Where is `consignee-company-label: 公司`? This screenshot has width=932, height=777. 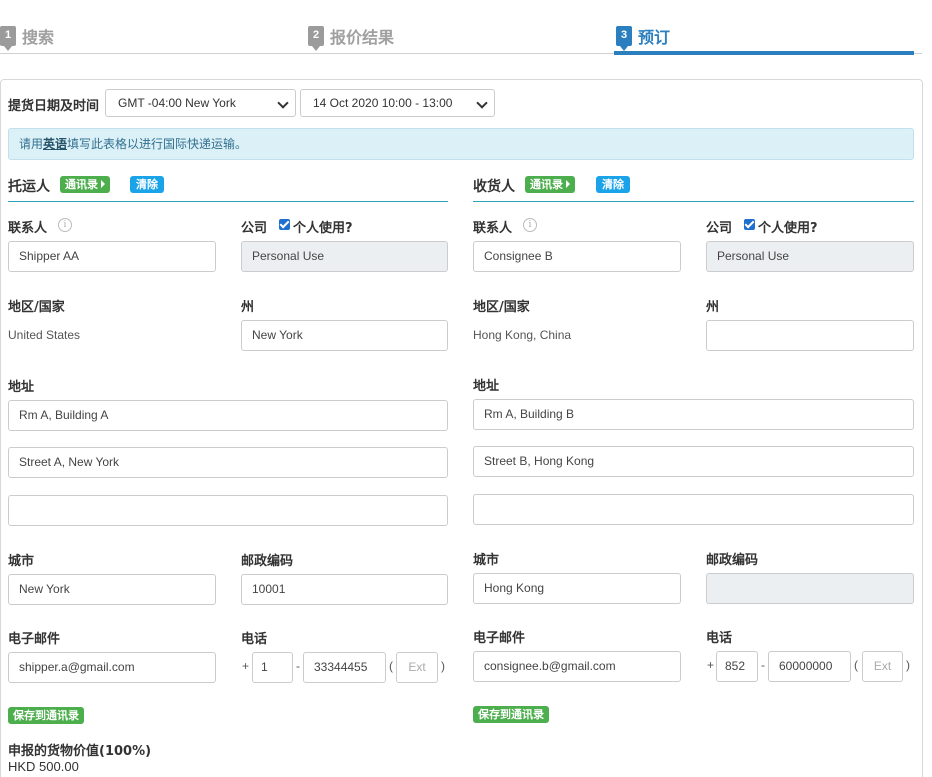
consignee-company-label: 公司 is located at coordinates (719, 228).